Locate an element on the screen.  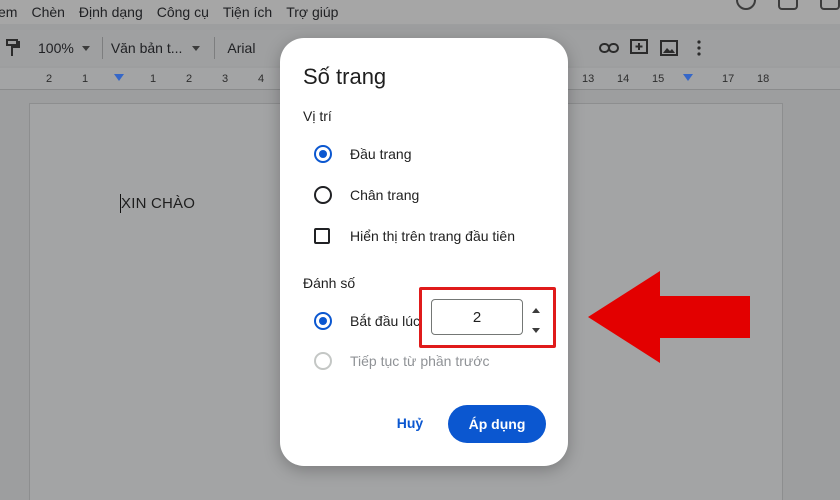
menu-format: Định dạng is located at coordinates (111, 12).